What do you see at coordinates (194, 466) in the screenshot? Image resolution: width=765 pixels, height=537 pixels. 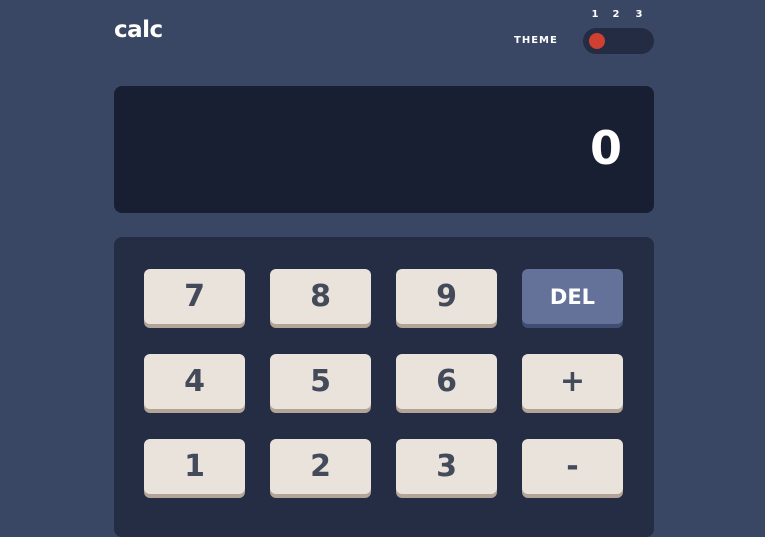 I see `key-1: 1` at bounding box center [194, 466].